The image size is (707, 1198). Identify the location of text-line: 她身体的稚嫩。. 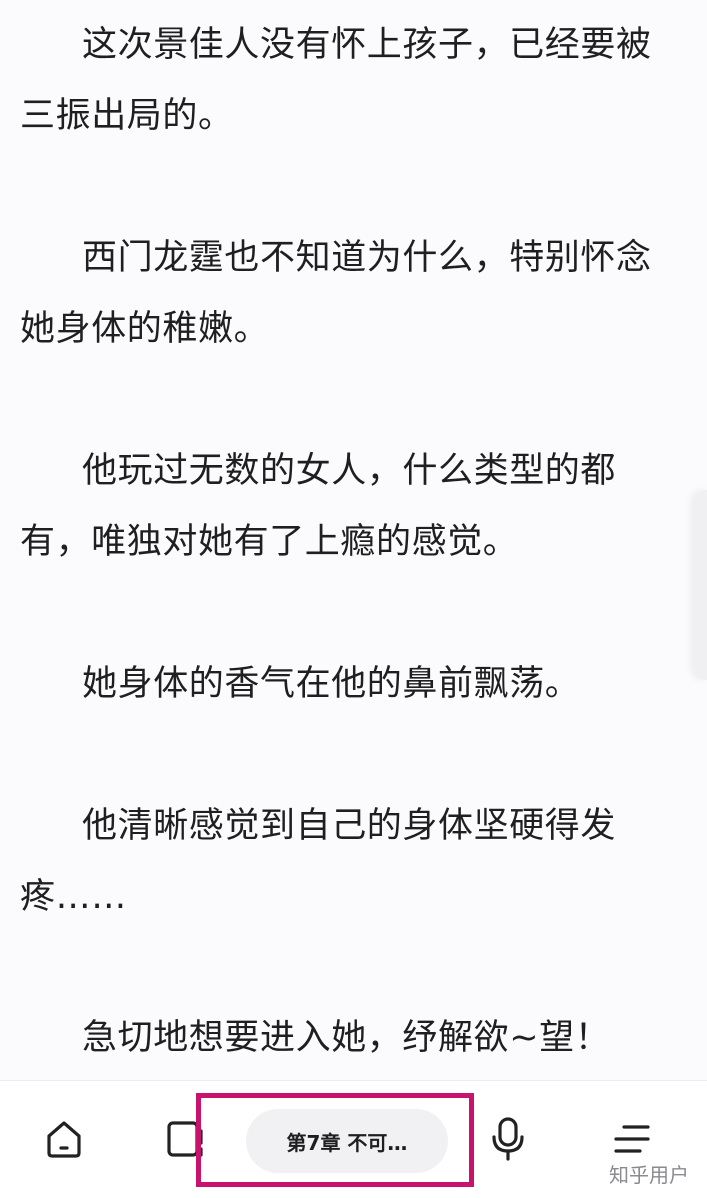
(145, 329).